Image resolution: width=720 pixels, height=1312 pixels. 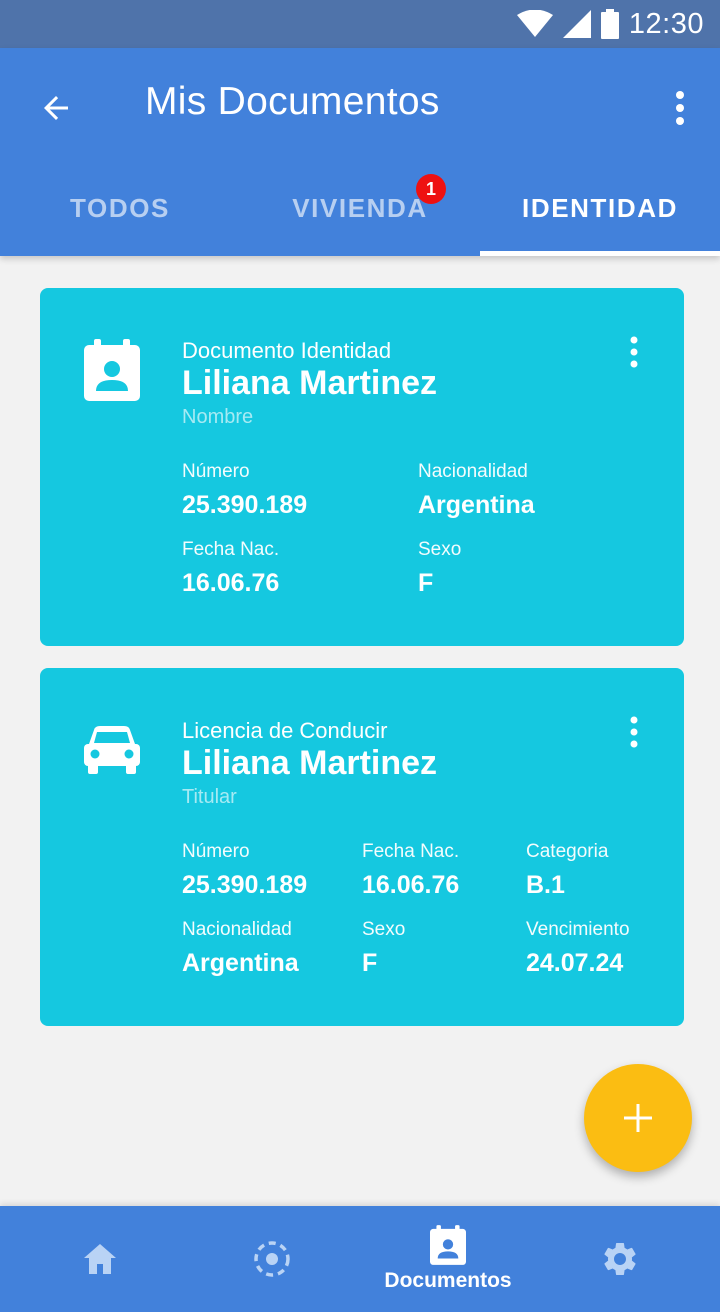 I want to click on signal-icon, so click(x=576, y=24).